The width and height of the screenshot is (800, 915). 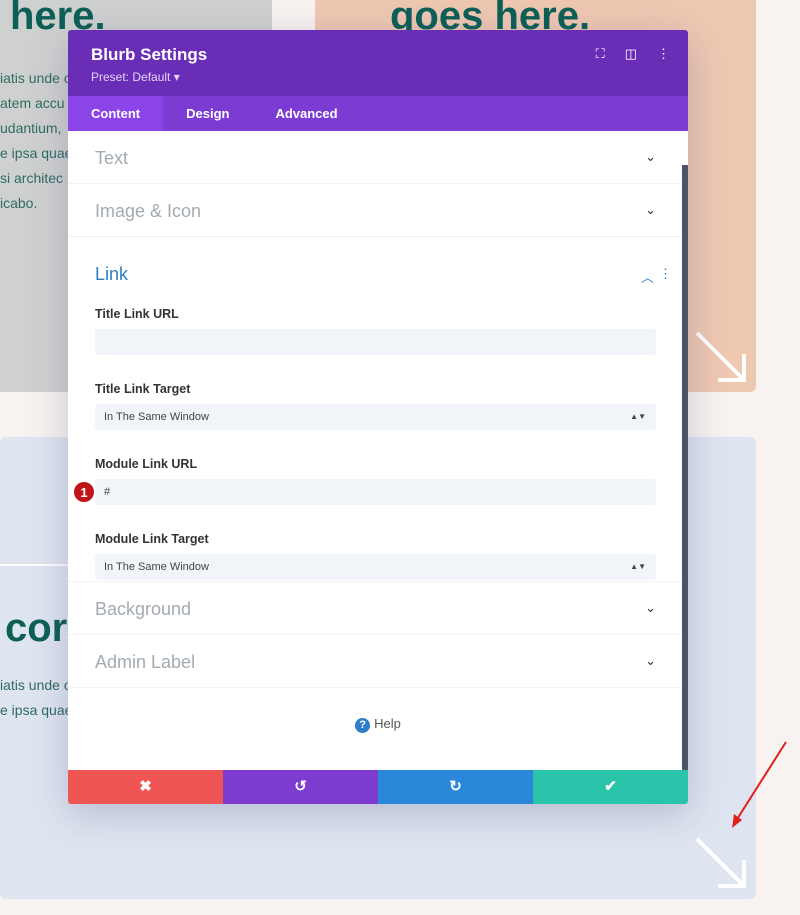 I want to click on field-label: Title Link Target, so click(x=143, y=389).